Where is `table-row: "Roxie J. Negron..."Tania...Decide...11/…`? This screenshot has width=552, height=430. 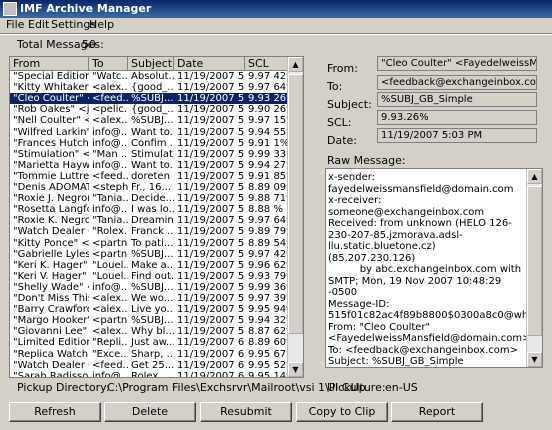
table-row: "Roxie J. Negron..."Tania...Decide...11/… is located at coordinates (149, 198).